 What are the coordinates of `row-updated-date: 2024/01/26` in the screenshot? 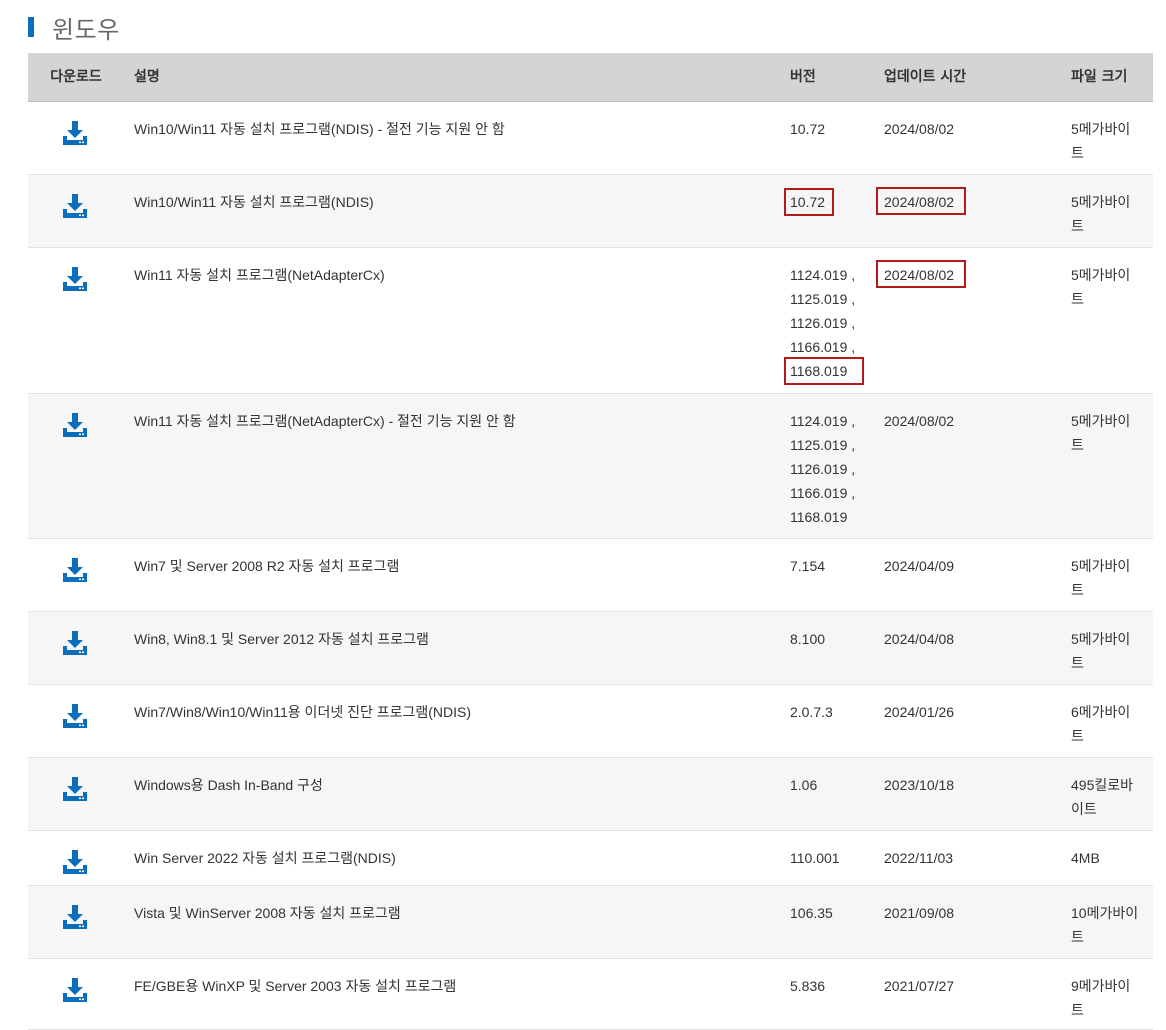 It's located at (919, 712).